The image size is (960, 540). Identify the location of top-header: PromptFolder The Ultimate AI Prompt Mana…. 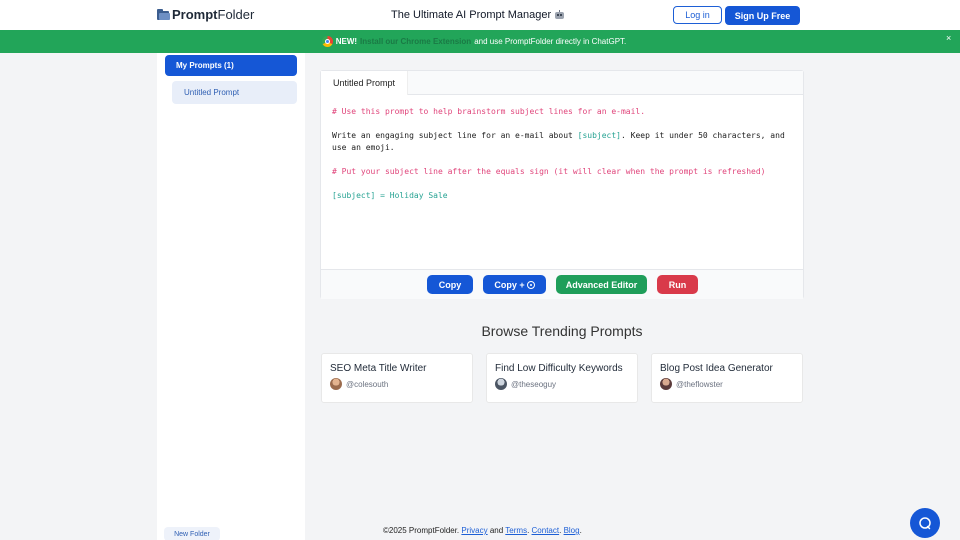
(480, 15).